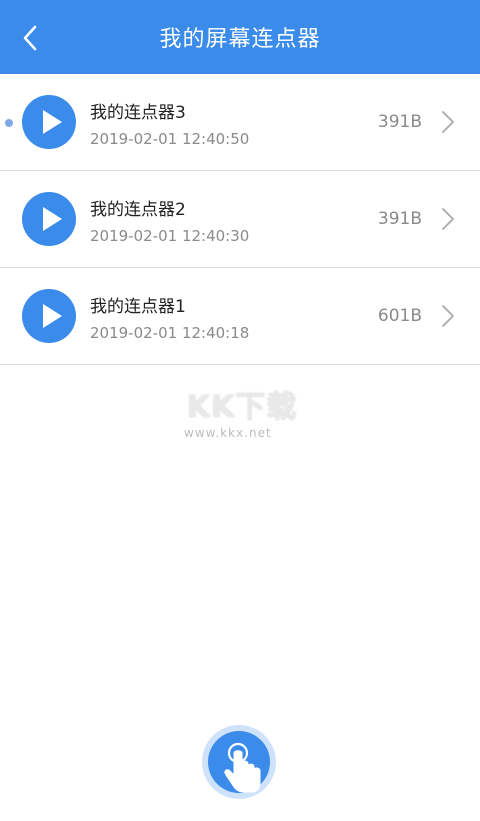 Image resolution: width=480 pixels, height=821 pixels. I want to click on item-name: 我的连点器2, so click(138, 210).